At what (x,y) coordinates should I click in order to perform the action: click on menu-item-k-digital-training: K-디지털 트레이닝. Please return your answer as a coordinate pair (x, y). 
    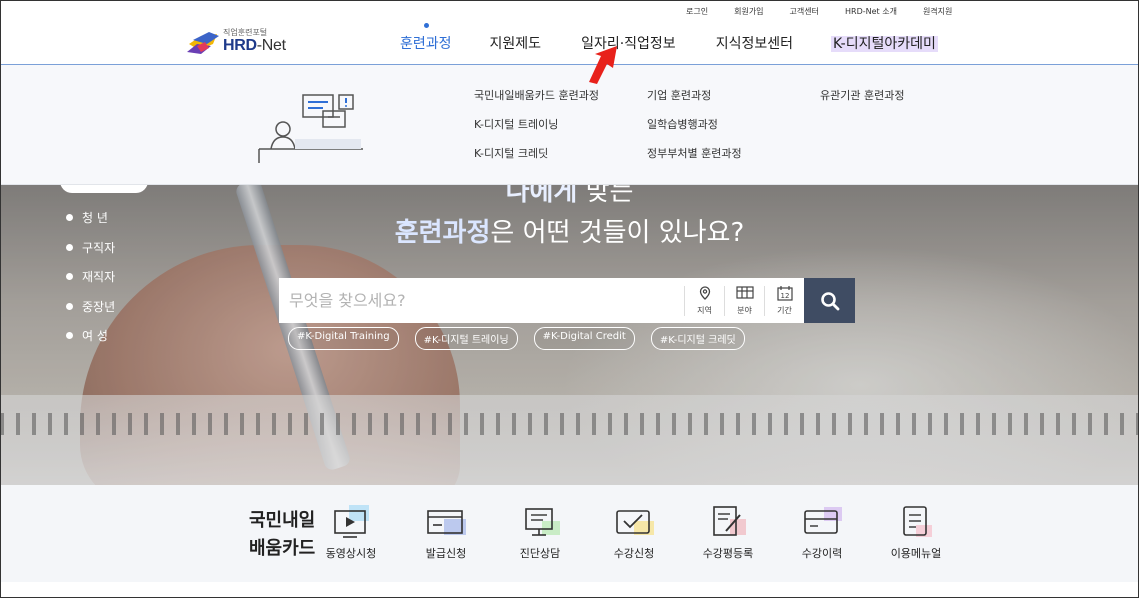
    Looking at the image, I should click on (536, 123).